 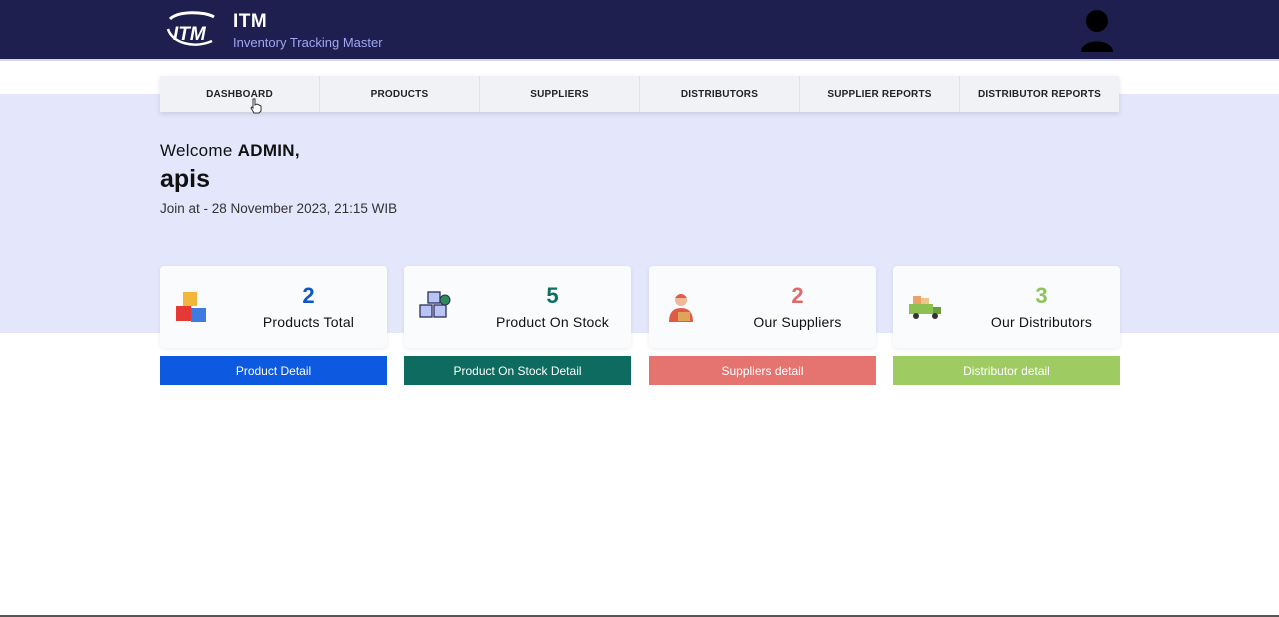 What do you see at coordinates (560, 94) in the screenshot?
I see `nav-suppliers: SUPPLIERS` at bounding box center [560, 94].